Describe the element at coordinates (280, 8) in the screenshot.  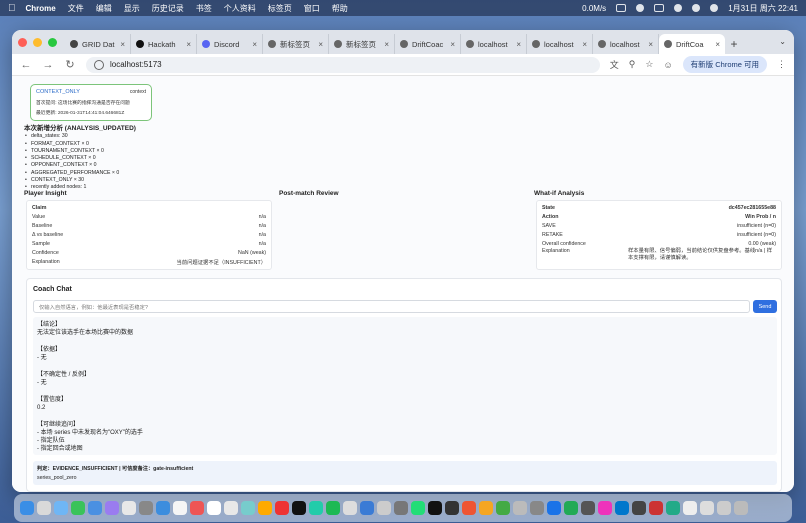
I see `menu-tabs: 标签页` at that location.